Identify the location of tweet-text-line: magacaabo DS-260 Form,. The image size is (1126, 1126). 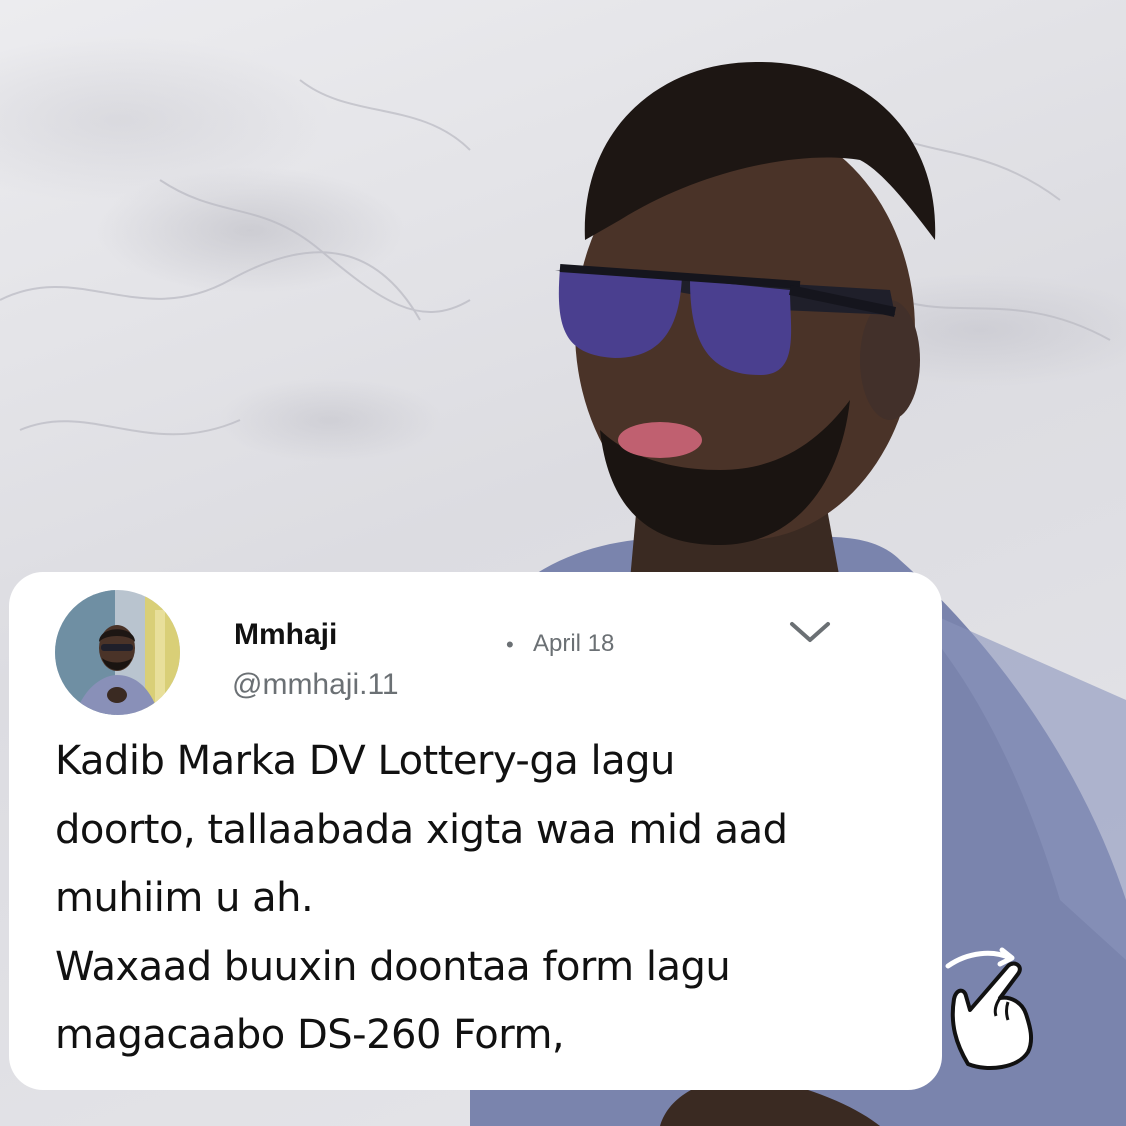
(310, 1035).